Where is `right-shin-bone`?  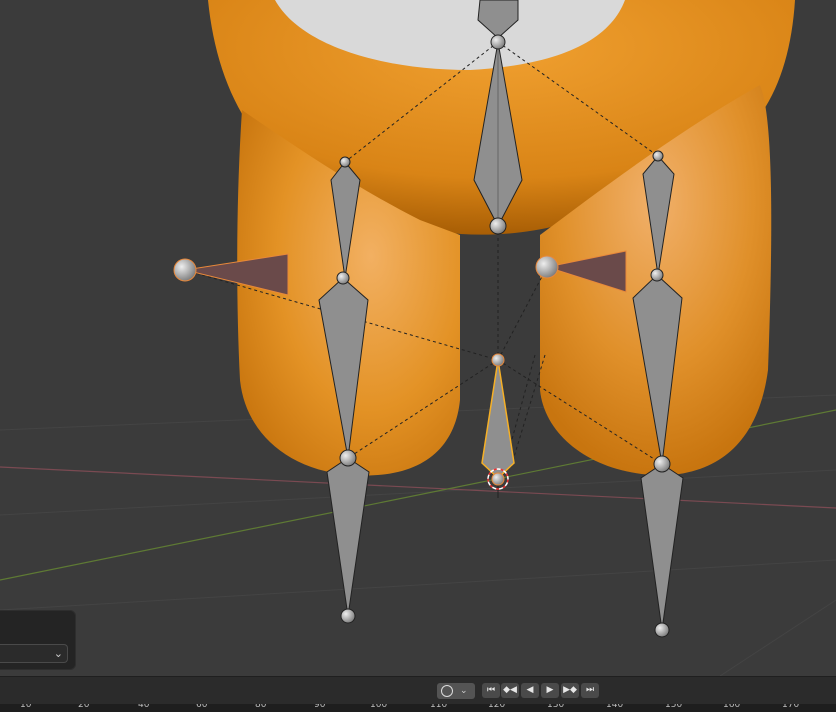
right-shin-bone is located at coordinates (662, 547).